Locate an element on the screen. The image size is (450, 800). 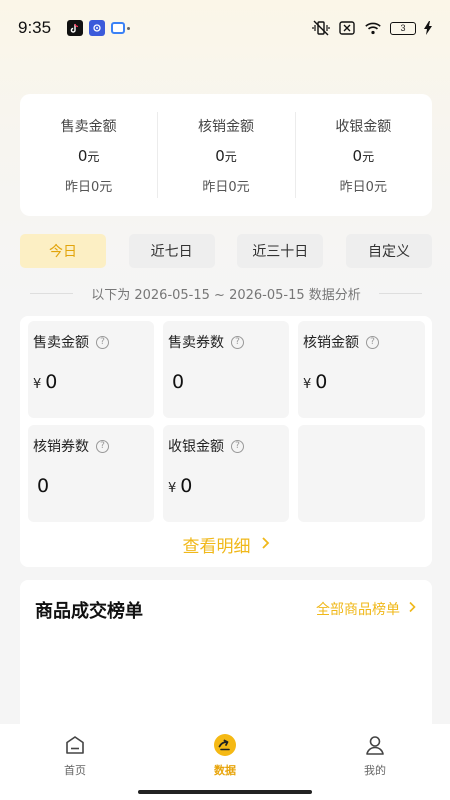
range-text: 以下为 2026-05-15 ~ 2026-05-15 数据分析 is located at coordinates (226, 295).